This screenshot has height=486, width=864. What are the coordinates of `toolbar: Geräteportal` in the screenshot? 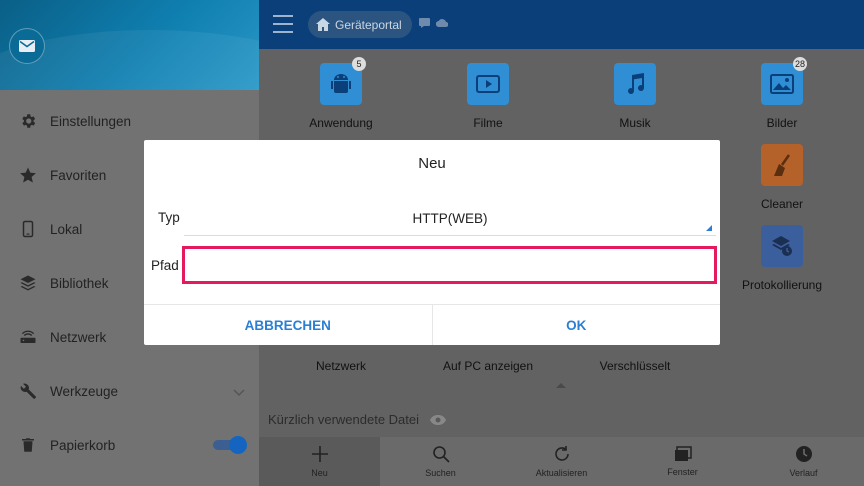 It's located at (561, 24).